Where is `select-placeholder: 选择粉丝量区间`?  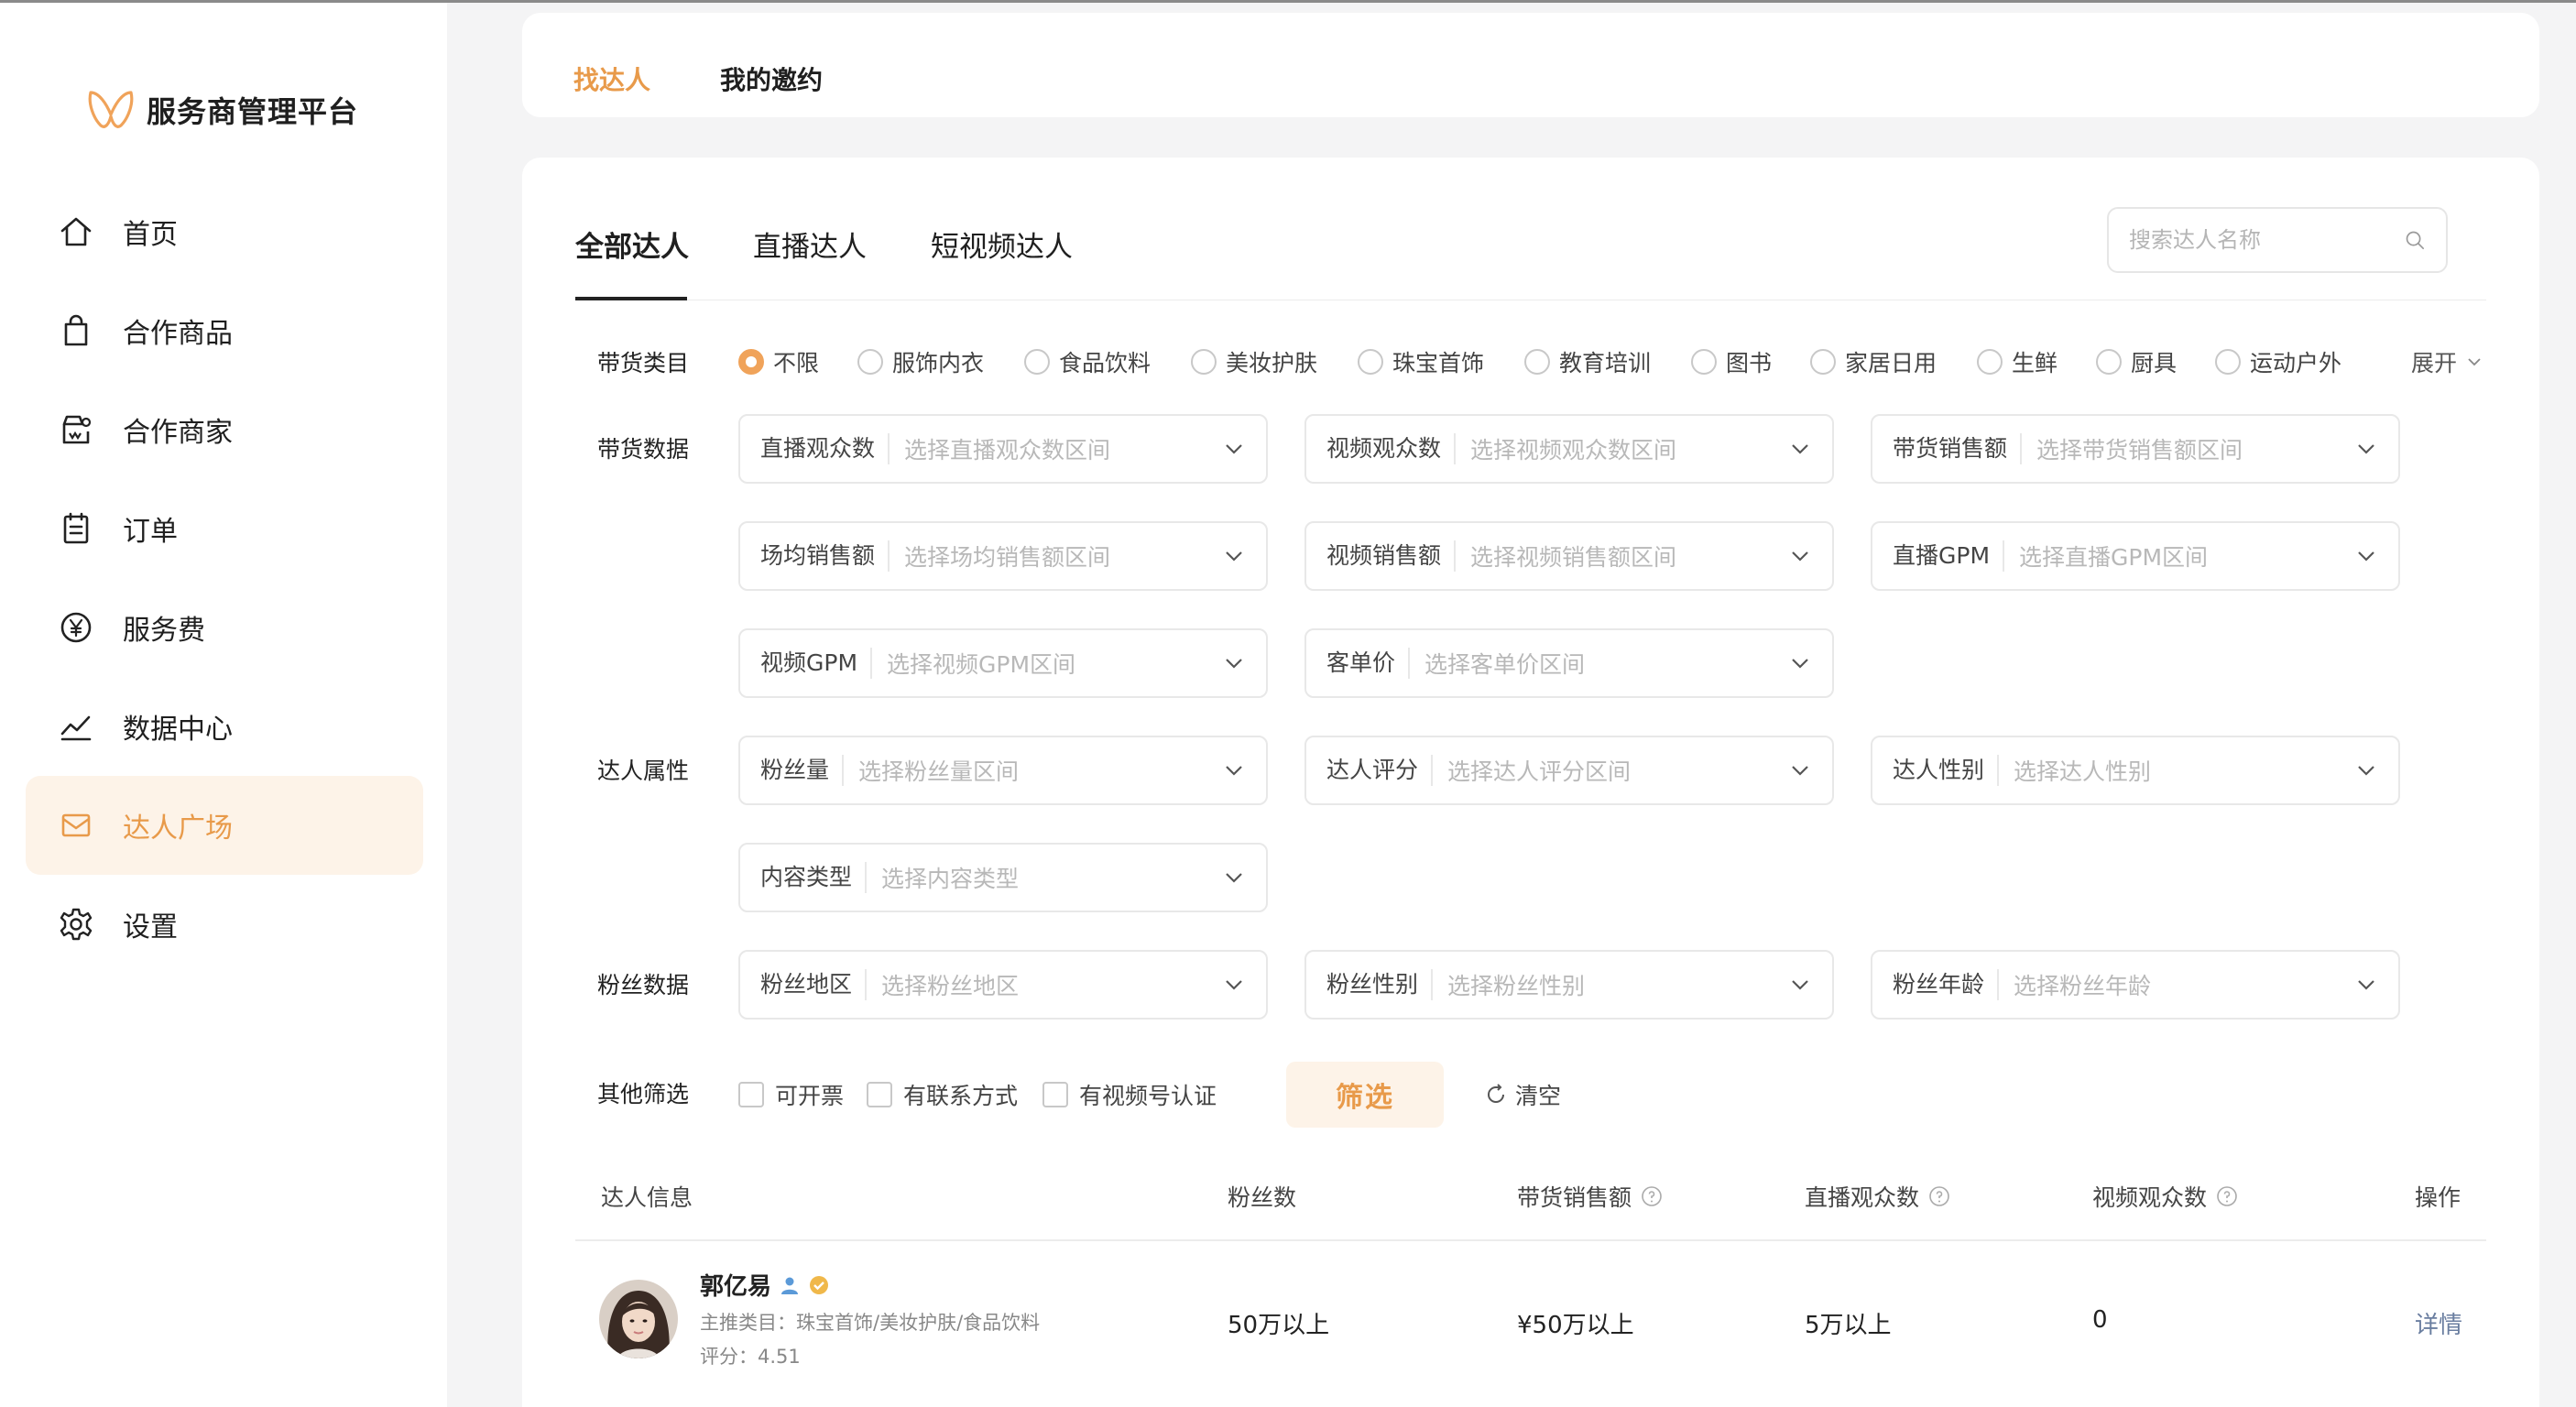
select-placeholder: 选择粉丝量区间 is located at coordinates (939, 771).